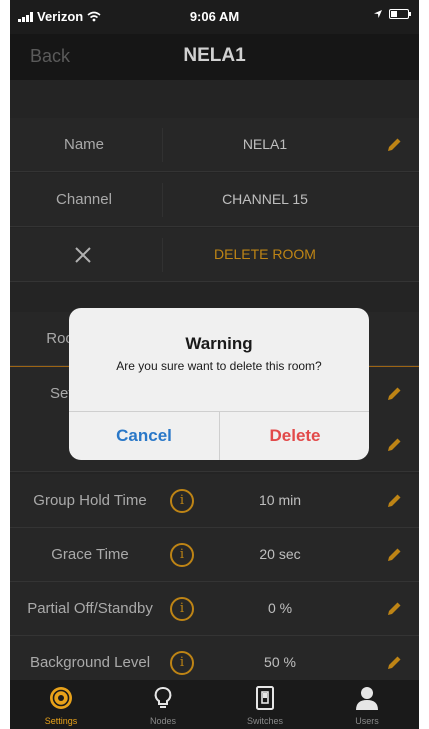 This screenshot has width=429, height=729. What do you see at coordinates (400, 14) in the screenshot?
I see `battery-icon` at bounding box center [400, 14].